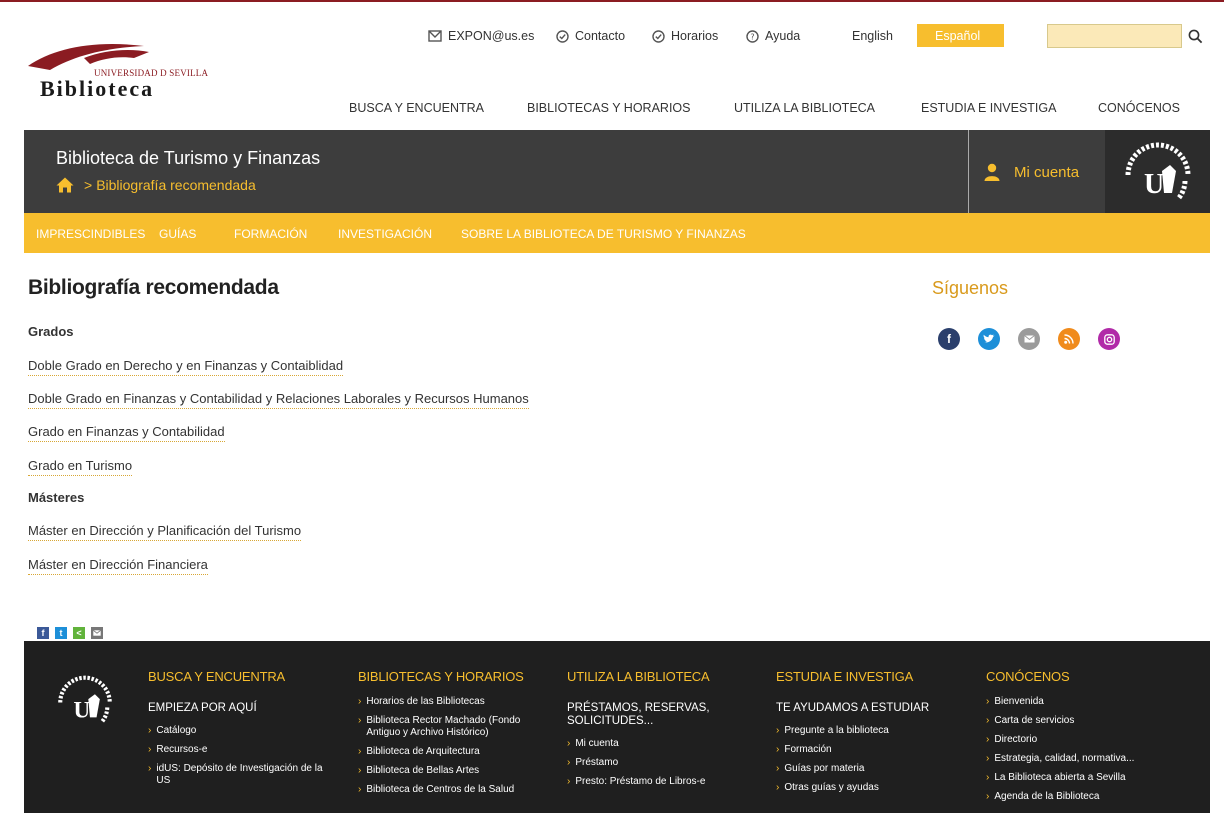 Image resolution: width=1224 pixels, height=813 pixels. What do you see at coordinates (176, 185) in the screenshot?
I see `breadcrumb-current: Bibliografía recomendada` at bounding box center [176, 185].